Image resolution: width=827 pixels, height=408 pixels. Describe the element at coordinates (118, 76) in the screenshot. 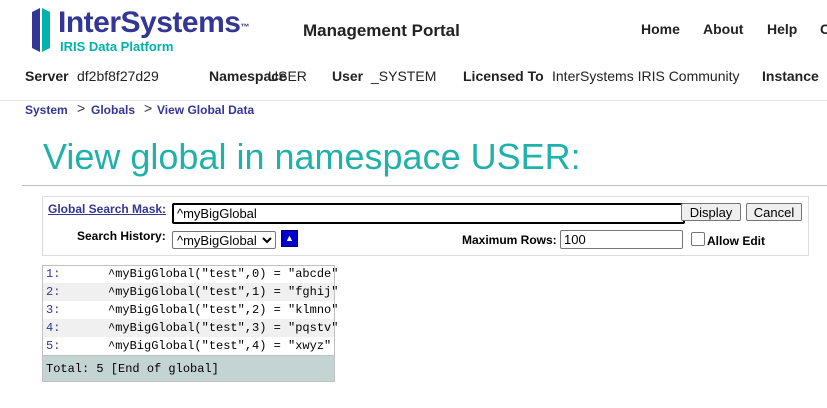

I see `server-value: df2bf8f27d29` at that location.